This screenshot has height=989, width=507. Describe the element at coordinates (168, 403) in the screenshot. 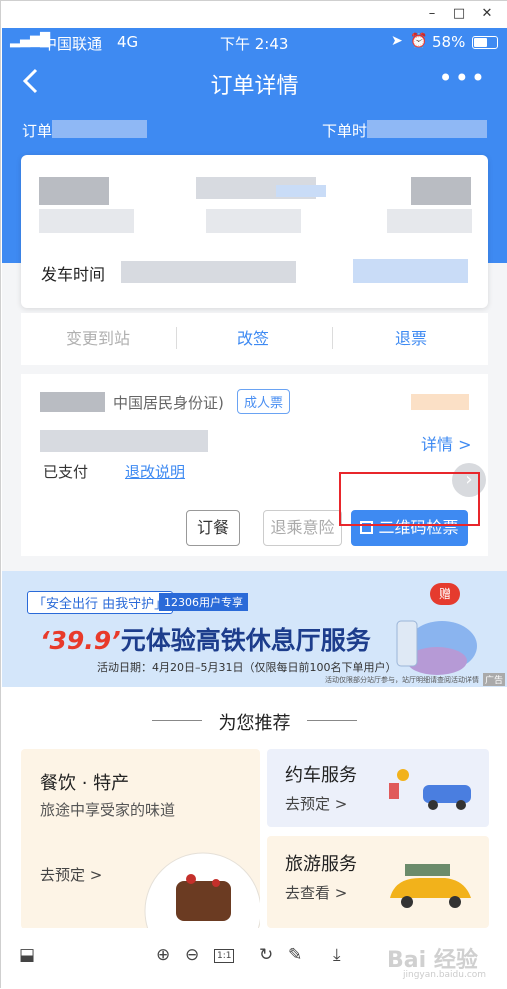

I see `id-type-text: 中国居民身份证)` at that location.